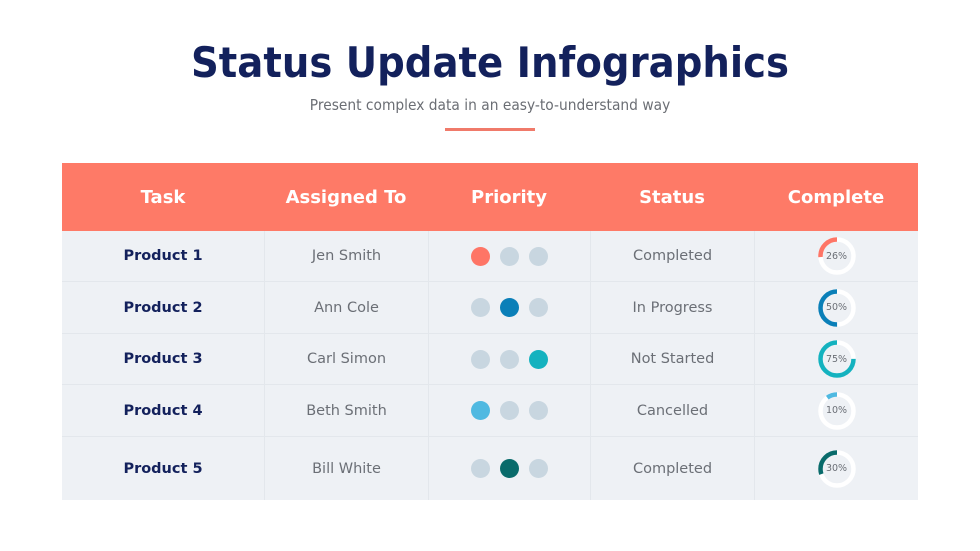  What do you see at coordinates (509, 197) in the screenshot?
I see `column-header-priority: Priority` at bounding box center [509, 197].